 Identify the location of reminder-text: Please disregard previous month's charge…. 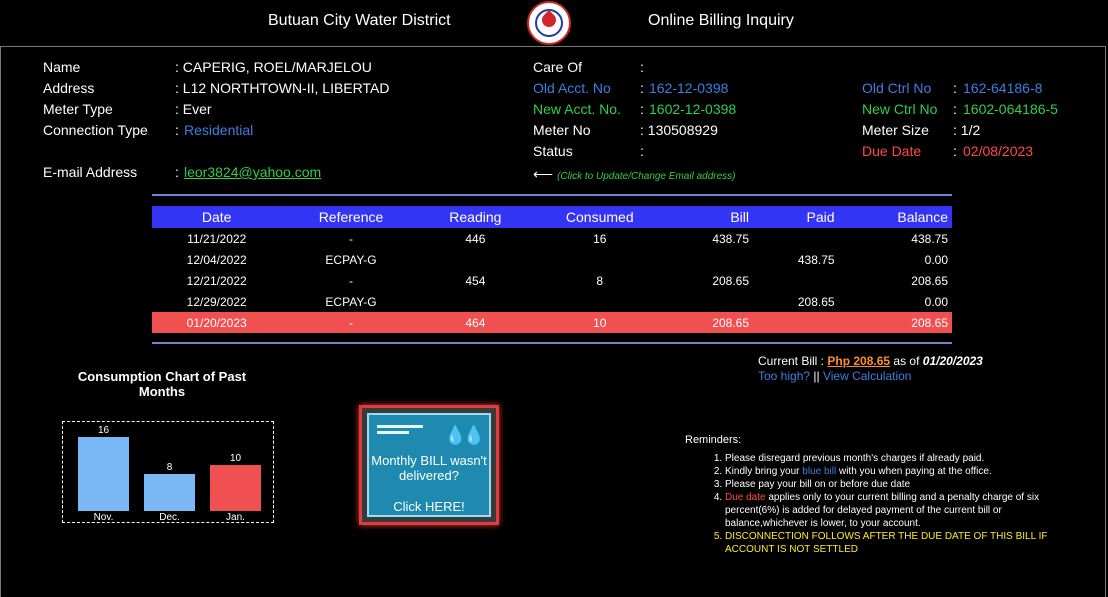
(855, 458).